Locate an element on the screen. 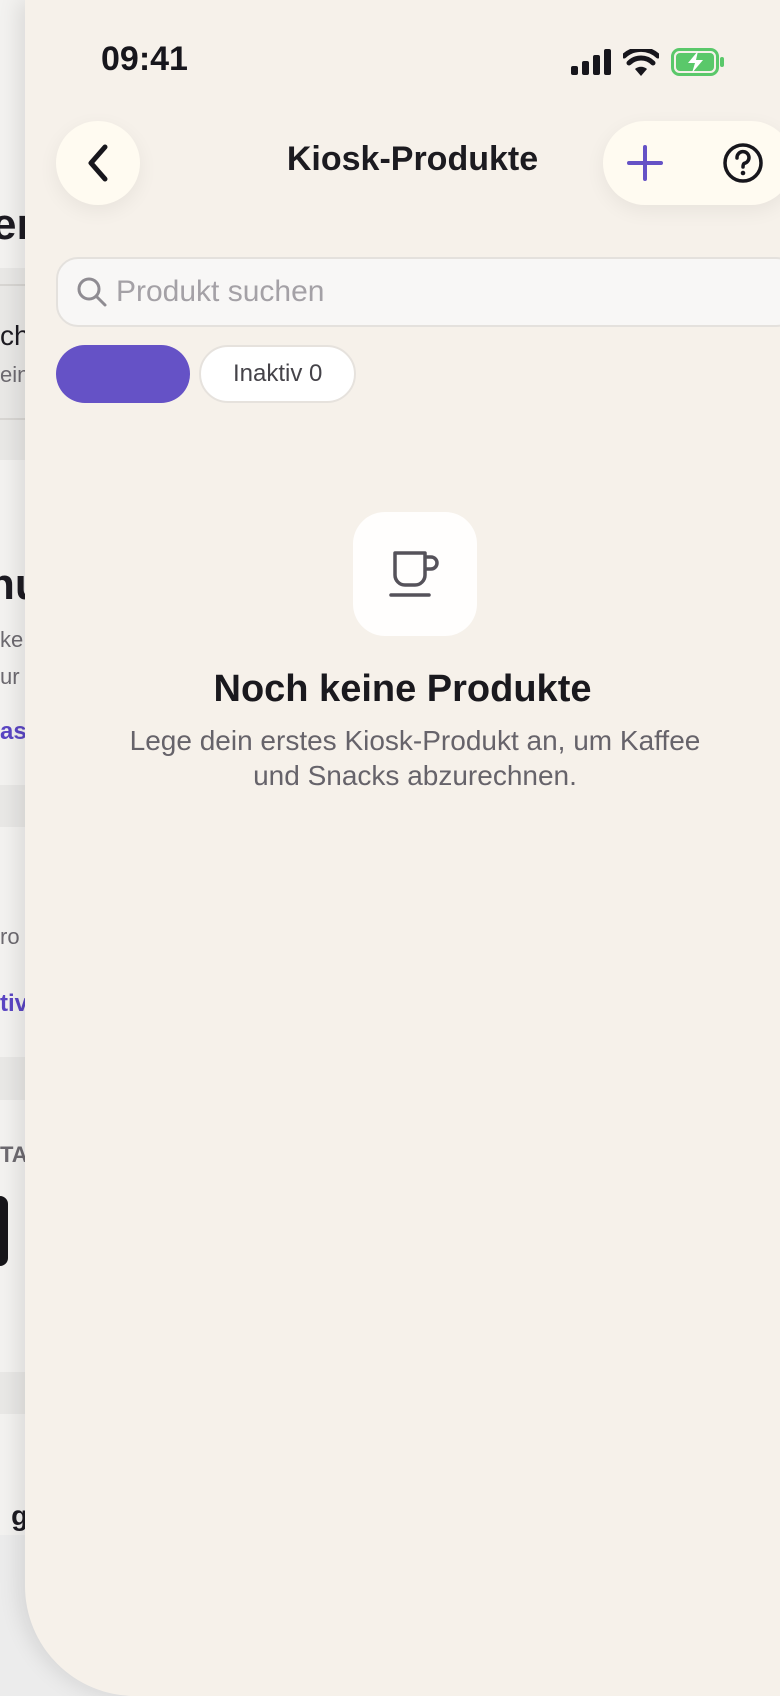 Image resolution: width=780 pixels, height=1696 pixels. coffee-cup-icon is located at coordinates (414, 574).